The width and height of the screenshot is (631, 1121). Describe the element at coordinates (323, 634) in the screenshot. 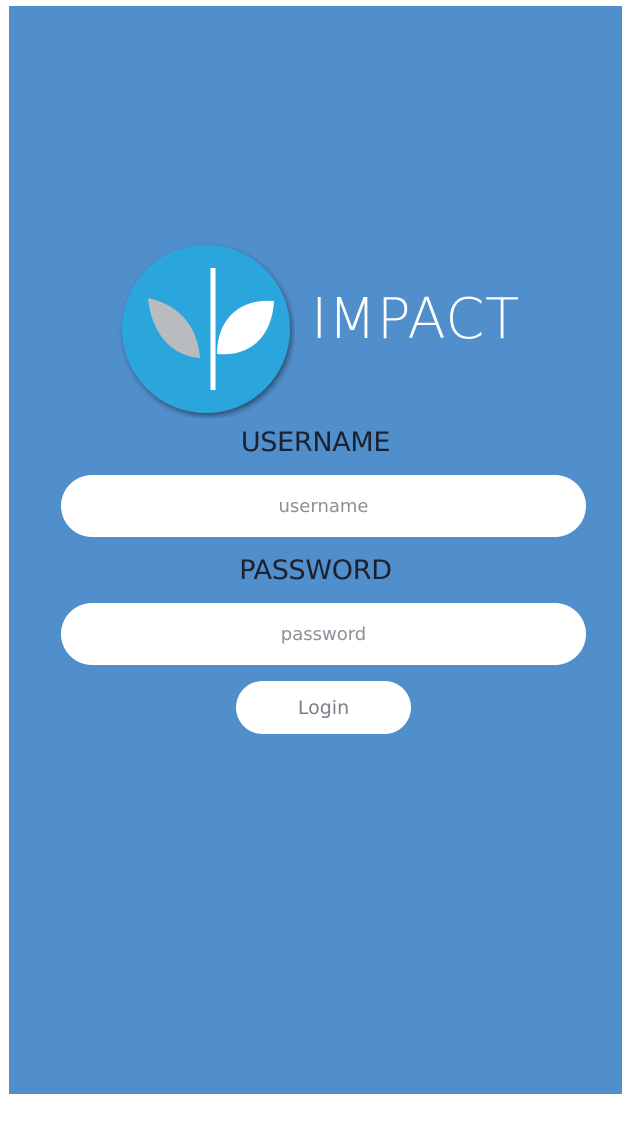

I see `password-input` at that location.